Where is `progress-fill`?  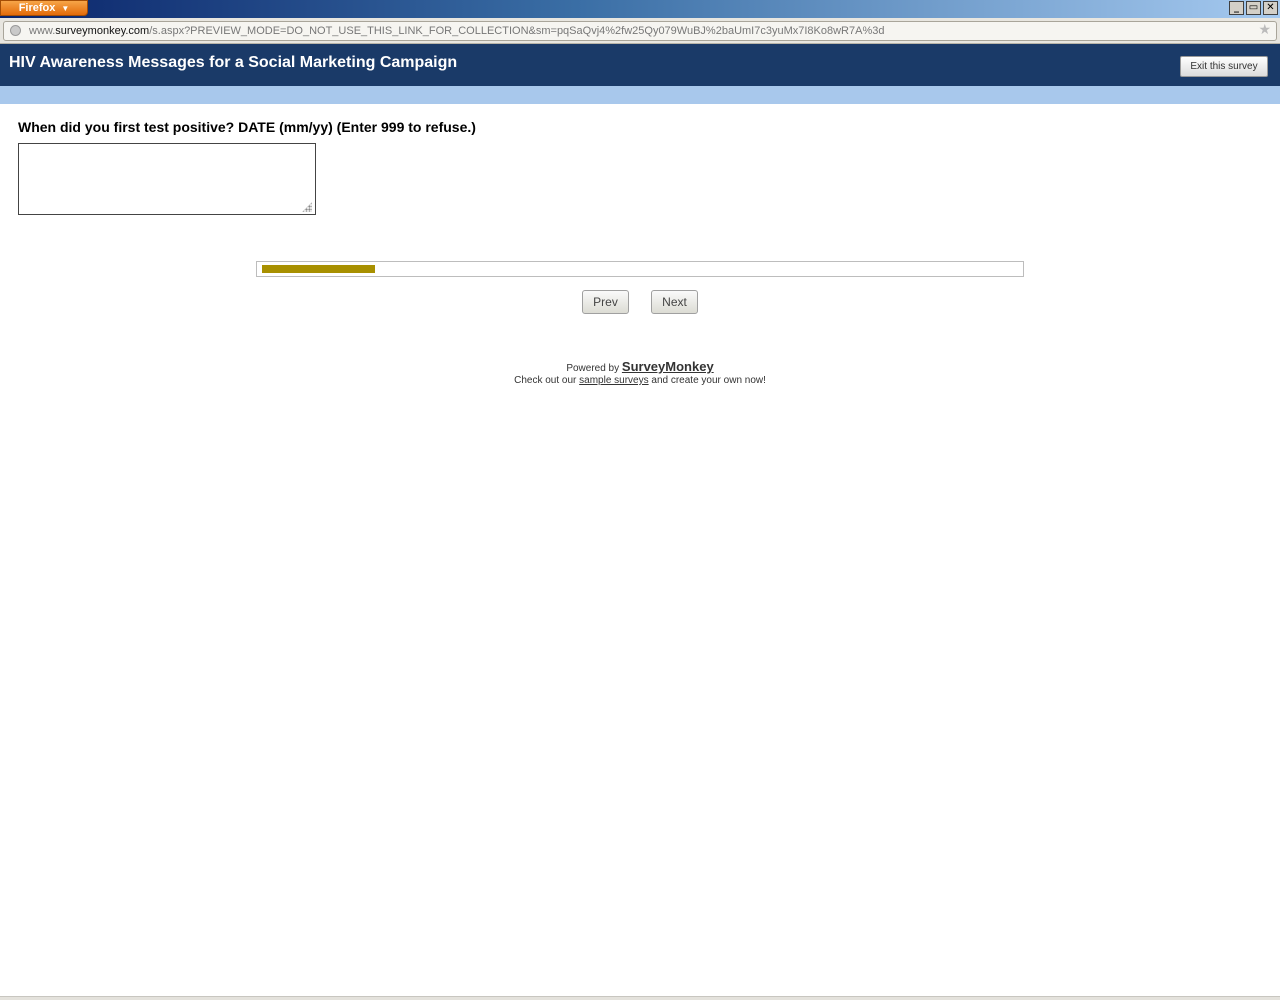
progress-fill is located at coordinates (318, 269).